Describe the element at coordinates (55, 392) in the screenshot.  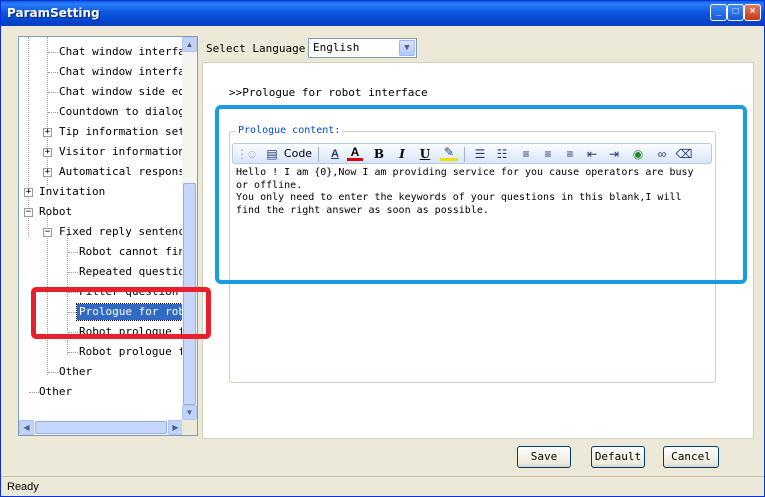
I see `tree-item-other: Other` at that location.